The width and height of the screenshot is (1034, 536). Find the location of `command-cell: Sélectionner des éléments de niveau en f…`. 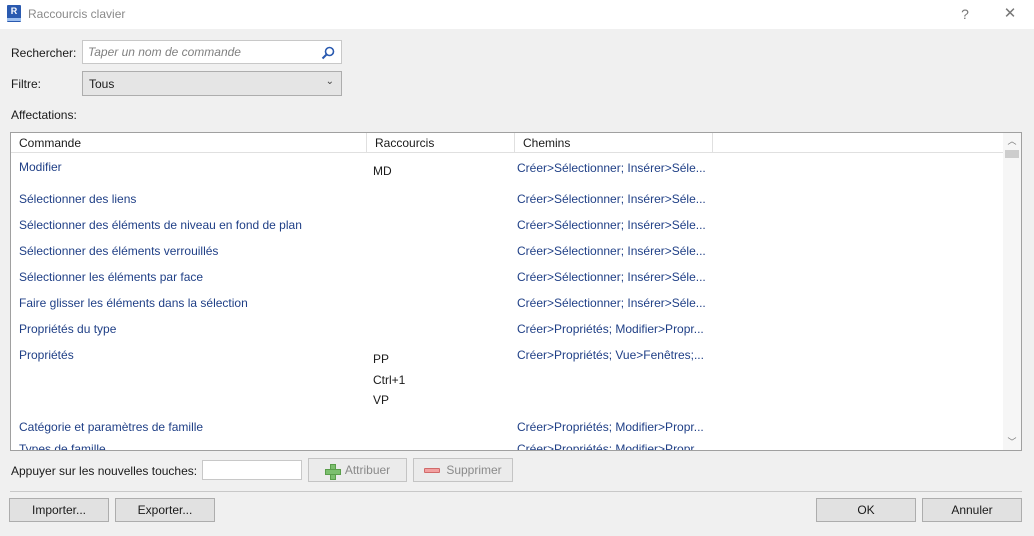

command-cell: Sélectionner des éléments de niveau en f… is located at coordinates (160, 225).